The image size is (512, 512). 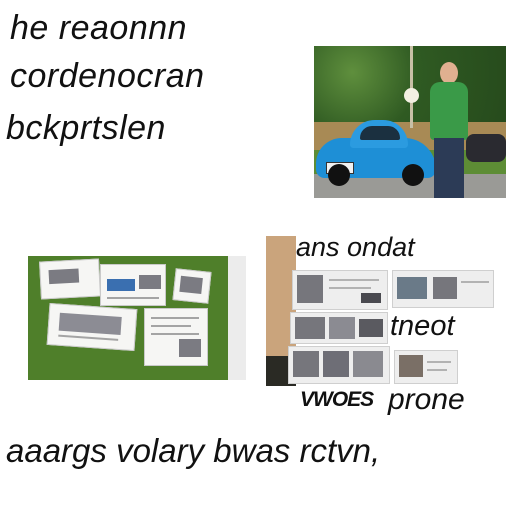 What do you see at coordinates (86, 128) in the screenshot?
I see `headline-line-3: bckprtslen` at bounding box center [86, 128].